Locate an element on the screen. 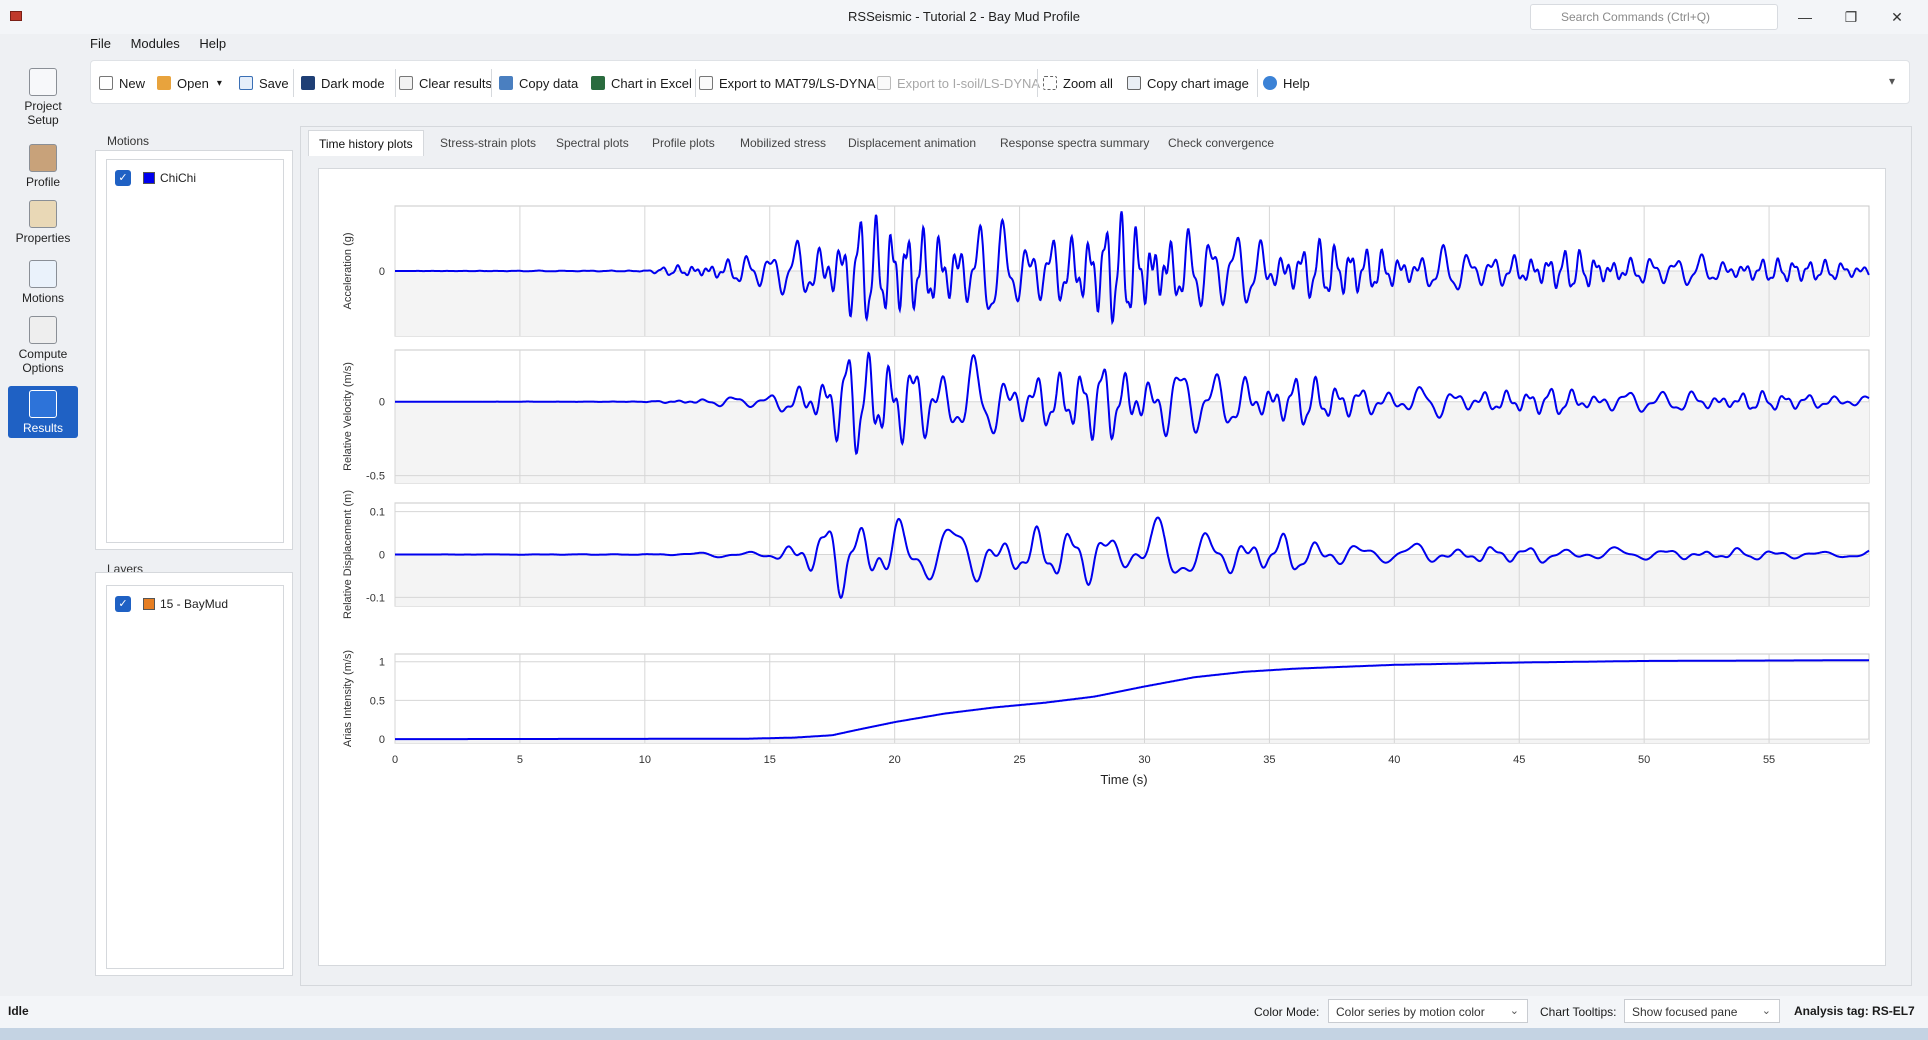  x-tick-label: 45 is located at coordinates (1519, 760).